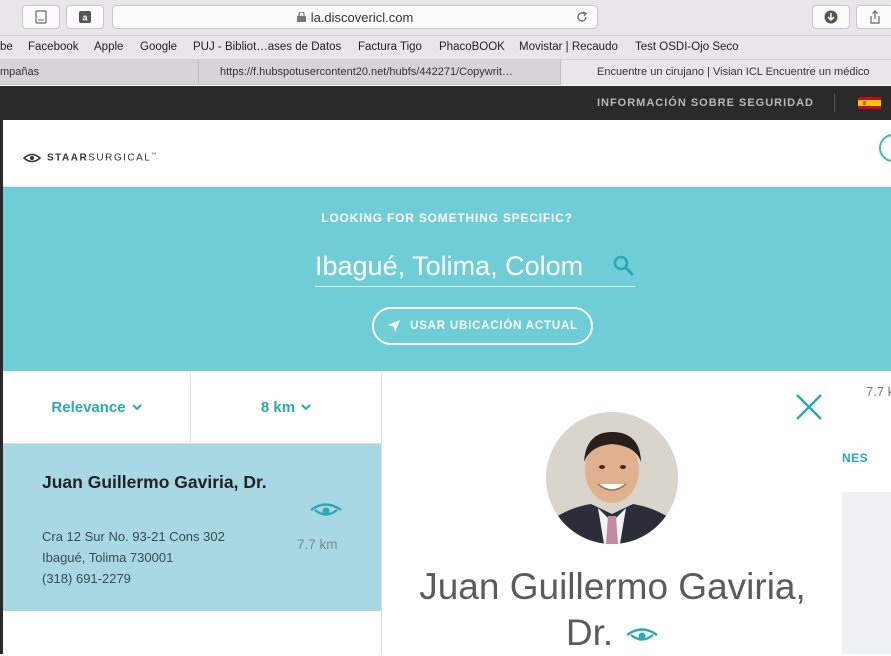 This screenshot has height=656, width=891. I want to click on sort-dropdown: Relevance, so click(97, 408).